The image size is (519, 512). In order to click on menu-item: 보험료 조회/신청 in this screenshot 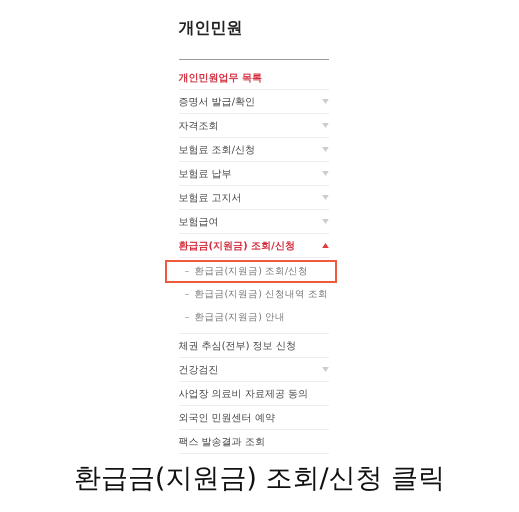, I will do `click(253, 150)`.